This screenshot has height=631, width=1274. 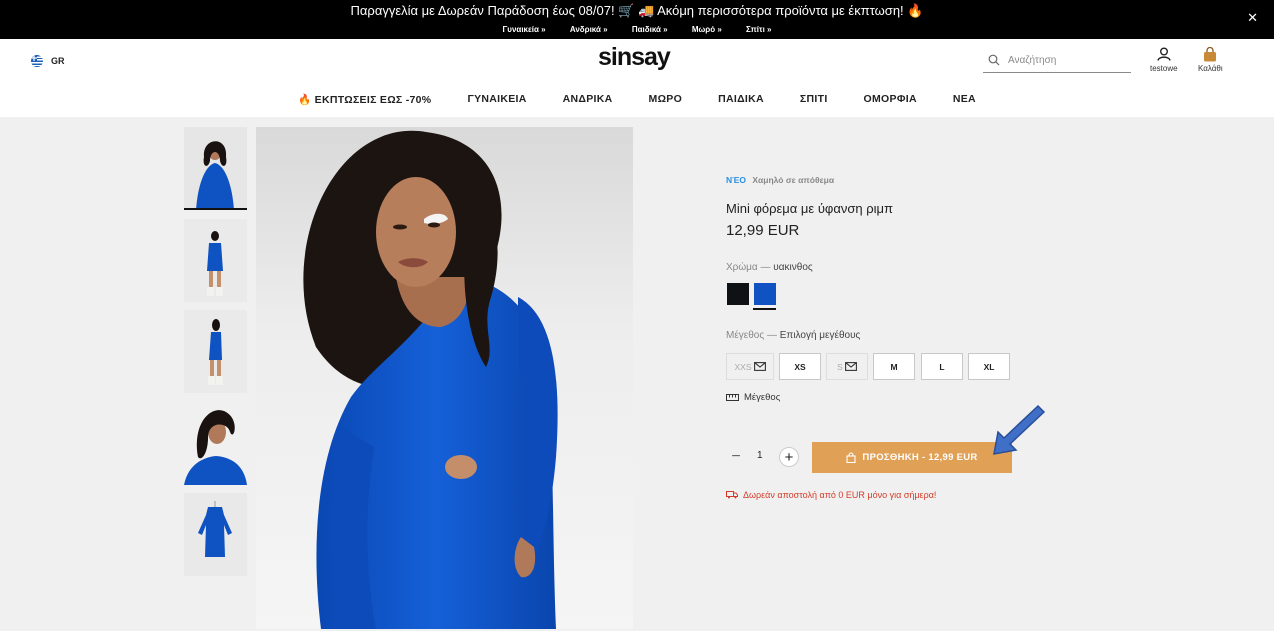 I want to click on cart-button: Καλάθι, so click(x=1210, y=60).